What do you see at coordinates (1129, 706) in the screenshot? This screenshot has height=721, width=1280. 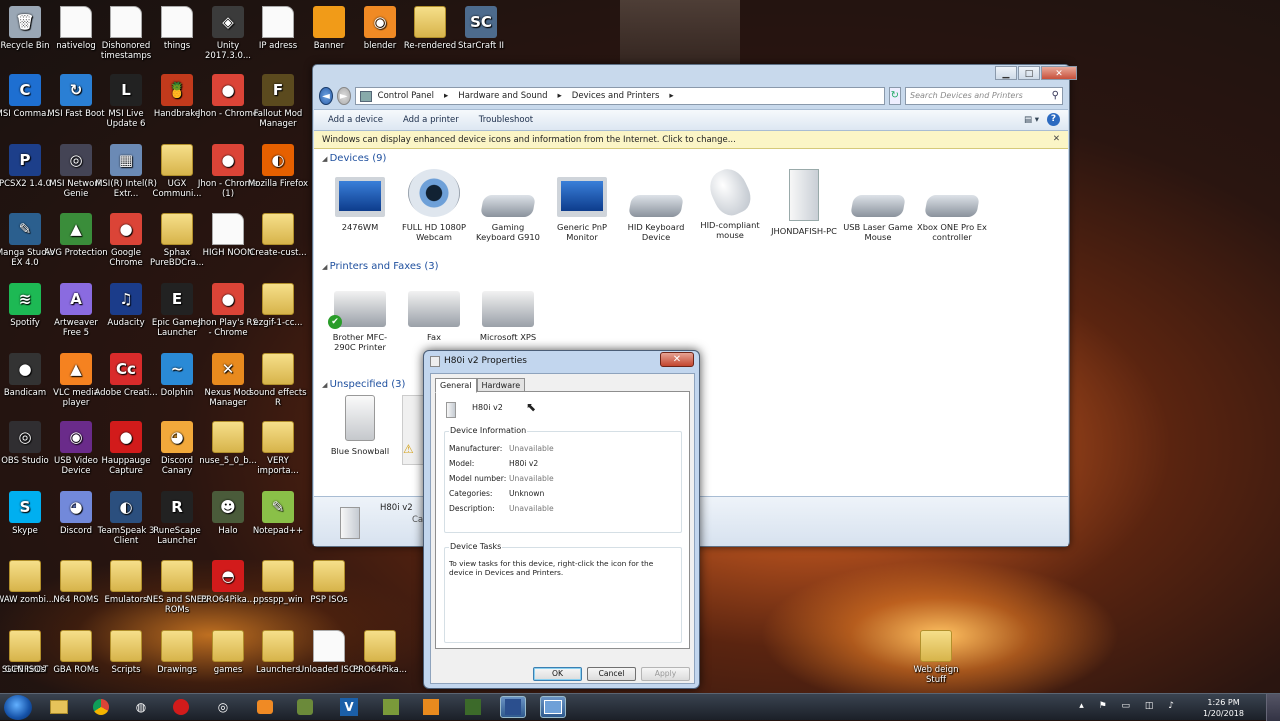 I see `system-tray-icons: ▴ ⚑ ▭ ◫ ♪` at bounding box center [1129, 706].